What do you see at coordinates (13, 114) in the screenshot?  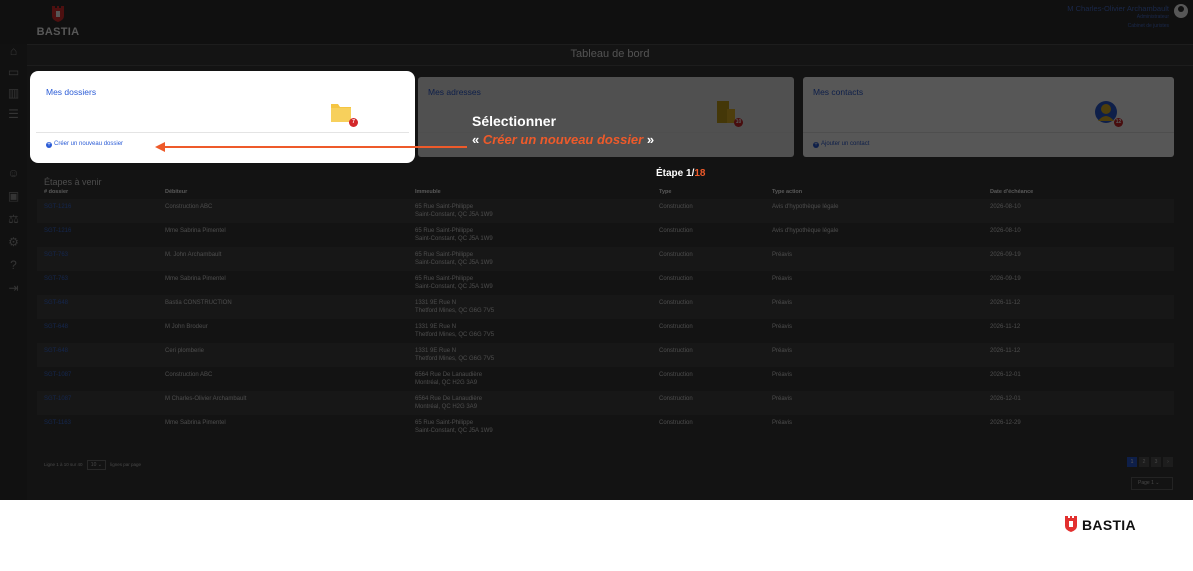 I see `contacts-icon: ☰` at bounding box center [13, 114].